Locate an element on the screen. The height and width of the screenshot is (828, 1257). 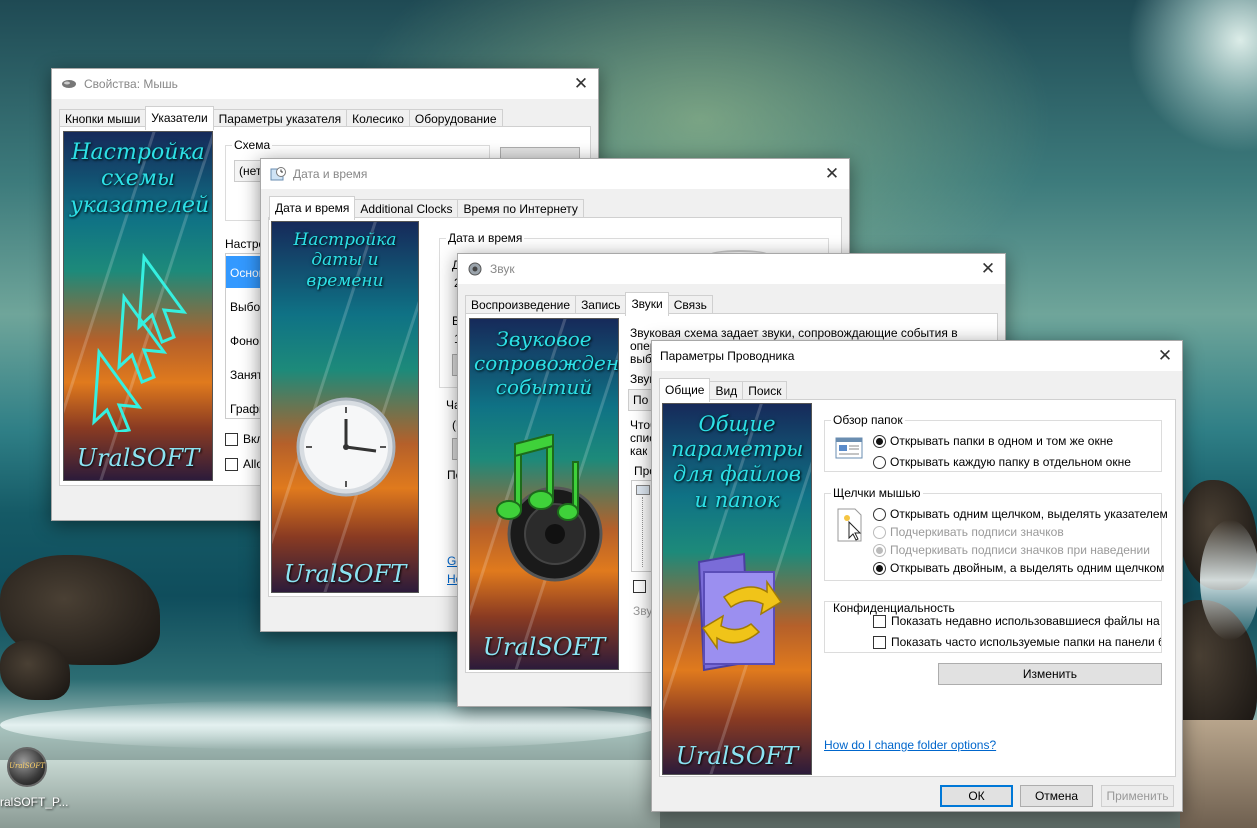
datetime-titlebar: Дата и время ✕ is located at coordinates (555, 174).